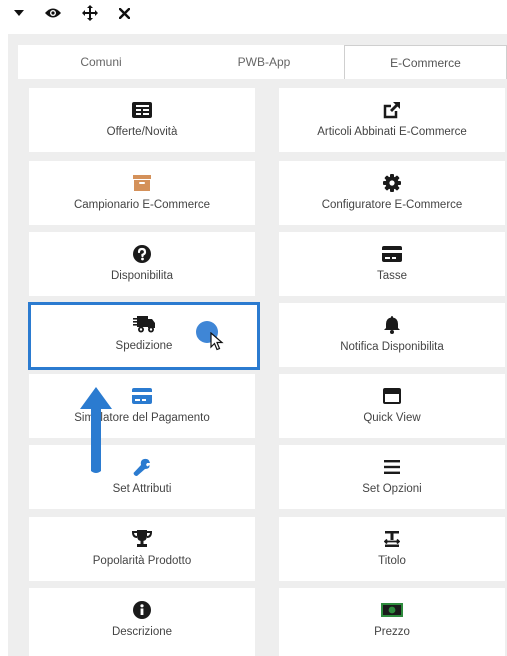  What do you see at coordinates (144, 346) in the screenshot?
I see `tile-label: Spedizione` at bounding box center [144, 346].